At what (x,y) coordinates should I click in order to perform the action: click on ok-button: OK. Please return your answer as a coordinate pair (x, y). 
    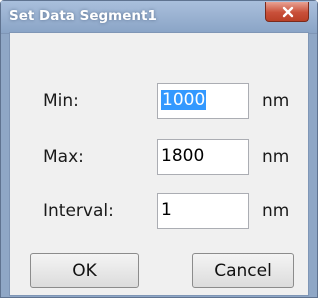
    Looking at the image, I should click on (84, 270).